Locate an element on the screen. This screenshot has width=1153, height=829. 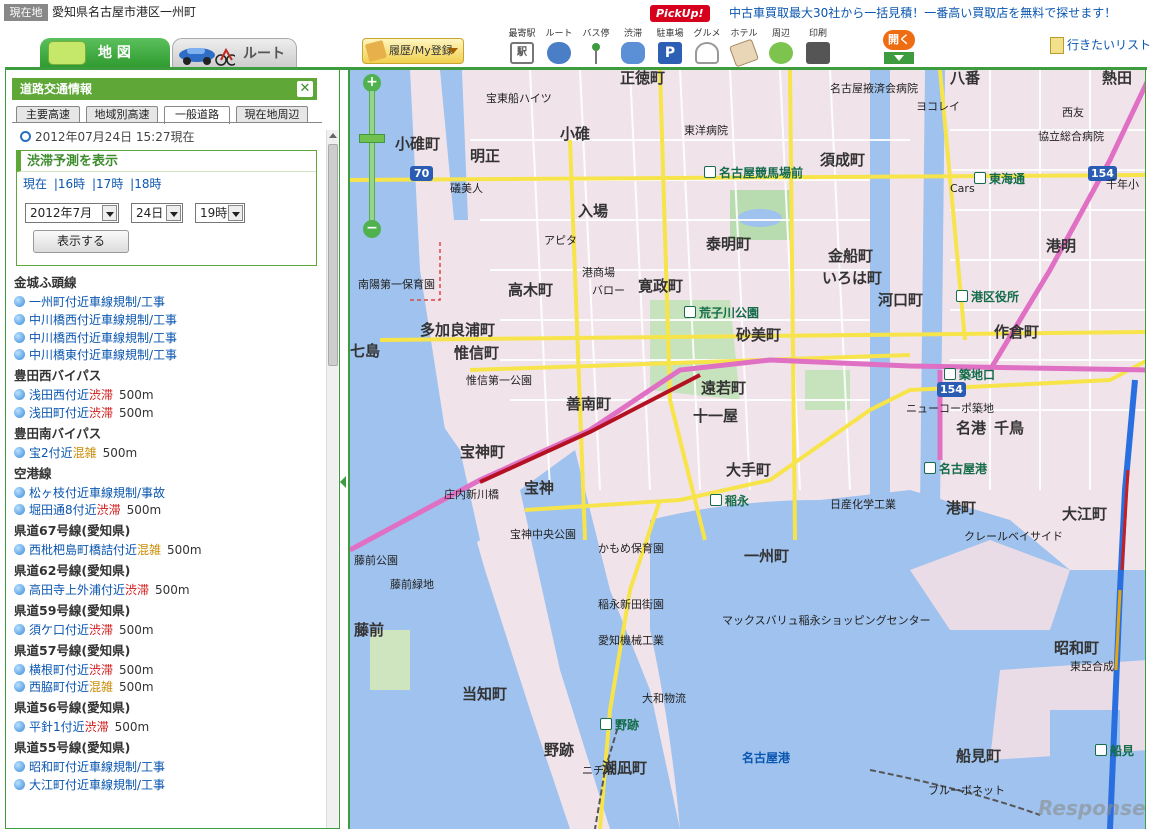
list-icon is located at coordinates (1057, 45).